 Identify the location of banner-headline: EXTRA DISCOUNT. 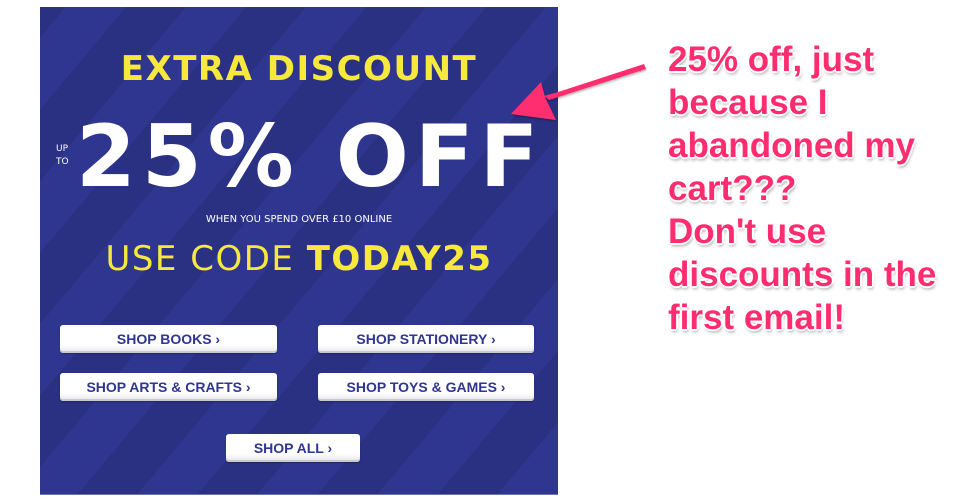
(299, 69).